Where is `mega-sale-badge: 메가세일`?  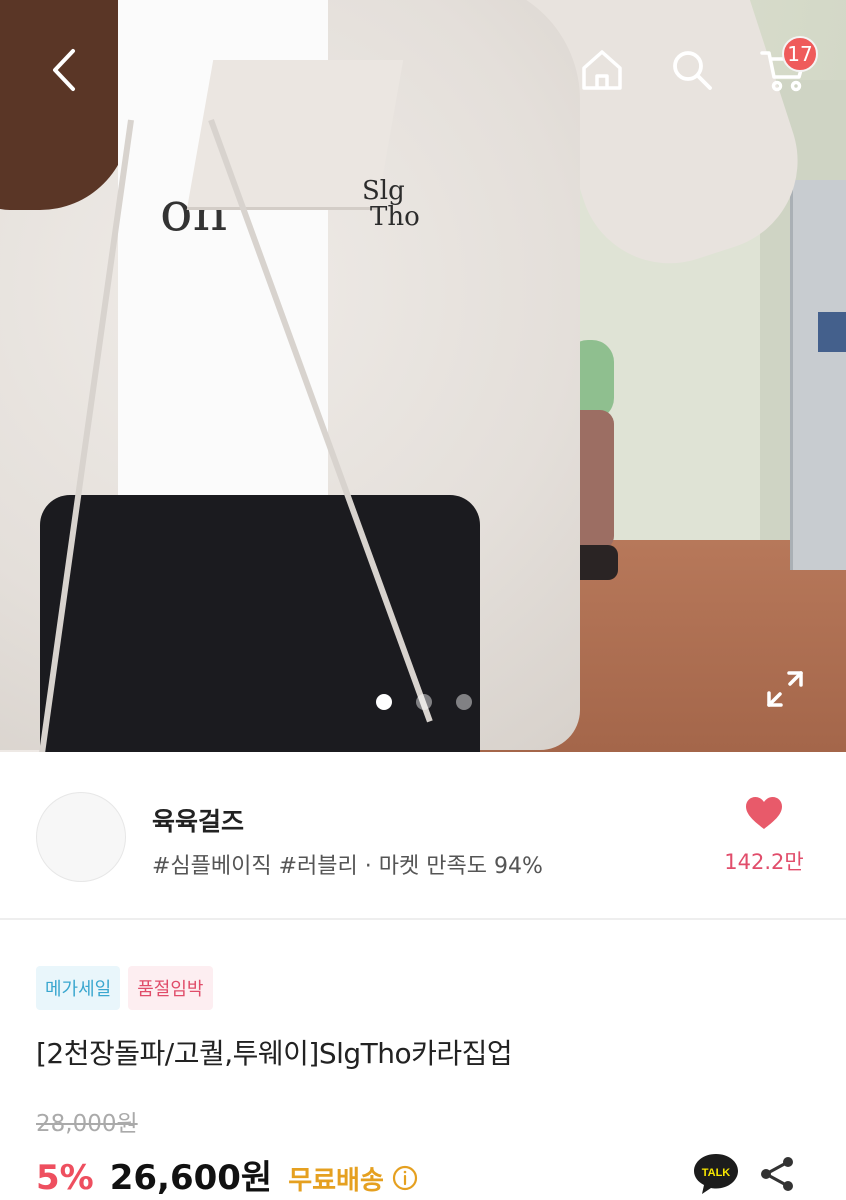
mega-sale-badge: 메가세일 is located at coordinates (78, 988).